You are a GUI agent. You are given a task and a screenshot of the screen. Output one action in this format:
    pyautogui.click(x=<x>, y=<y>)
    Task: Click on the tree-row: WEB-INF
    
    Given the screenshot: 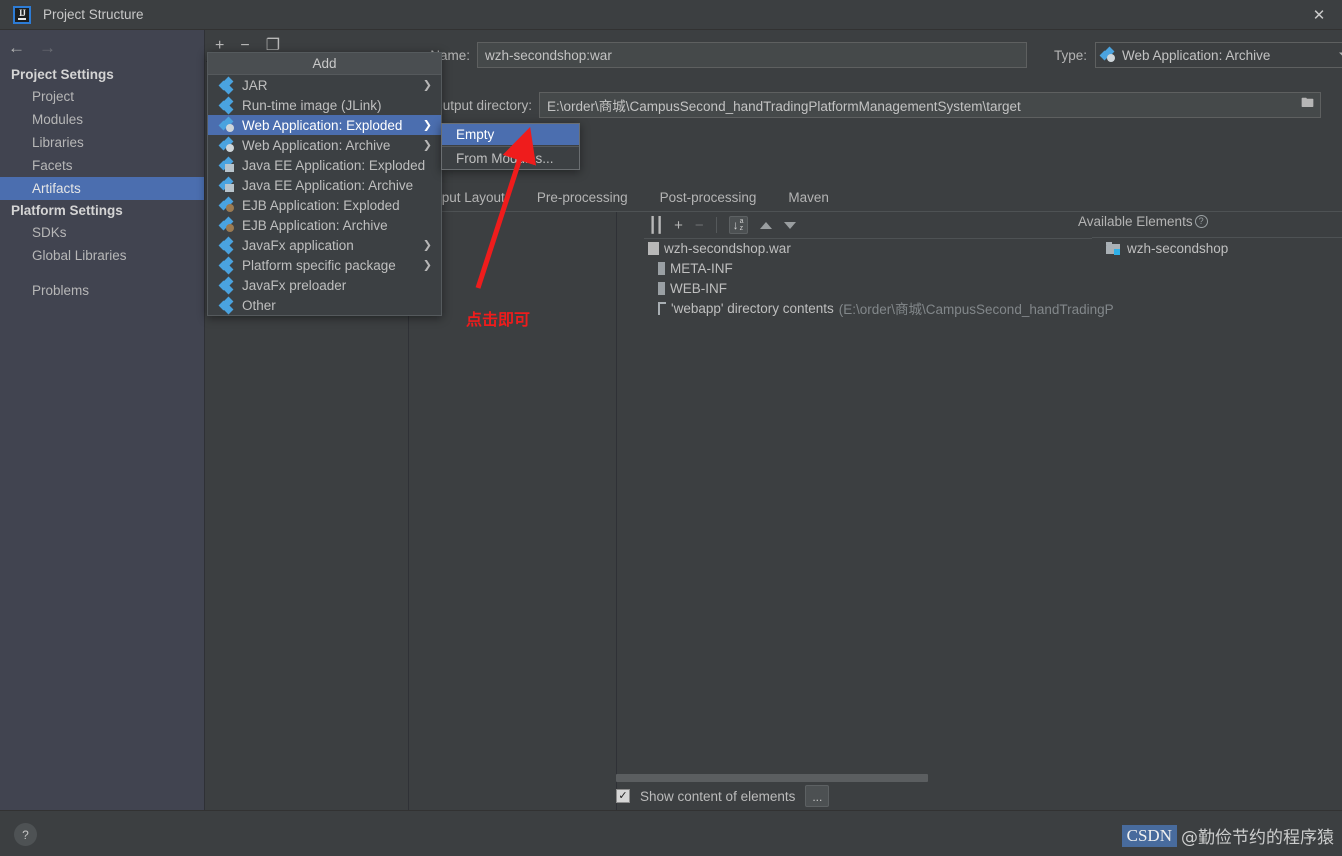 What is the action you would take?
    pyautogui.click(x=851, y=288)
    